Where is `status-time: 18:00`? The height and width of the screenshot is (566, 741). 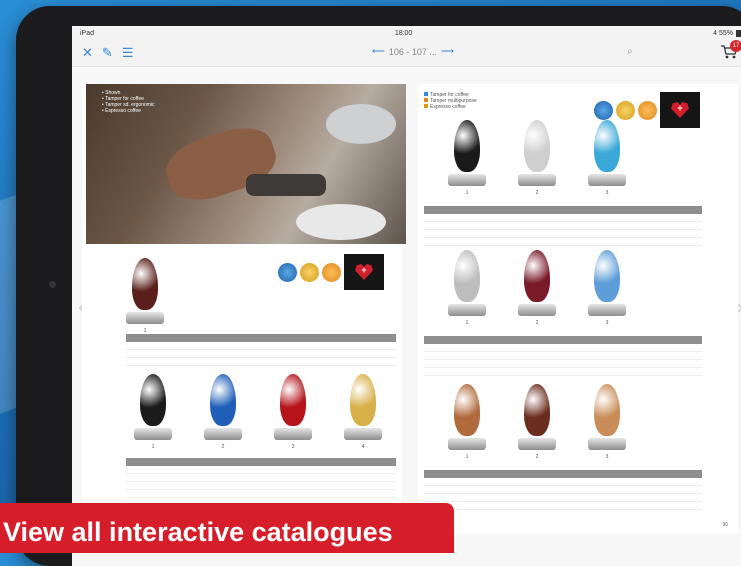 status-time: 18:00 is located at coordinates (403, 33).